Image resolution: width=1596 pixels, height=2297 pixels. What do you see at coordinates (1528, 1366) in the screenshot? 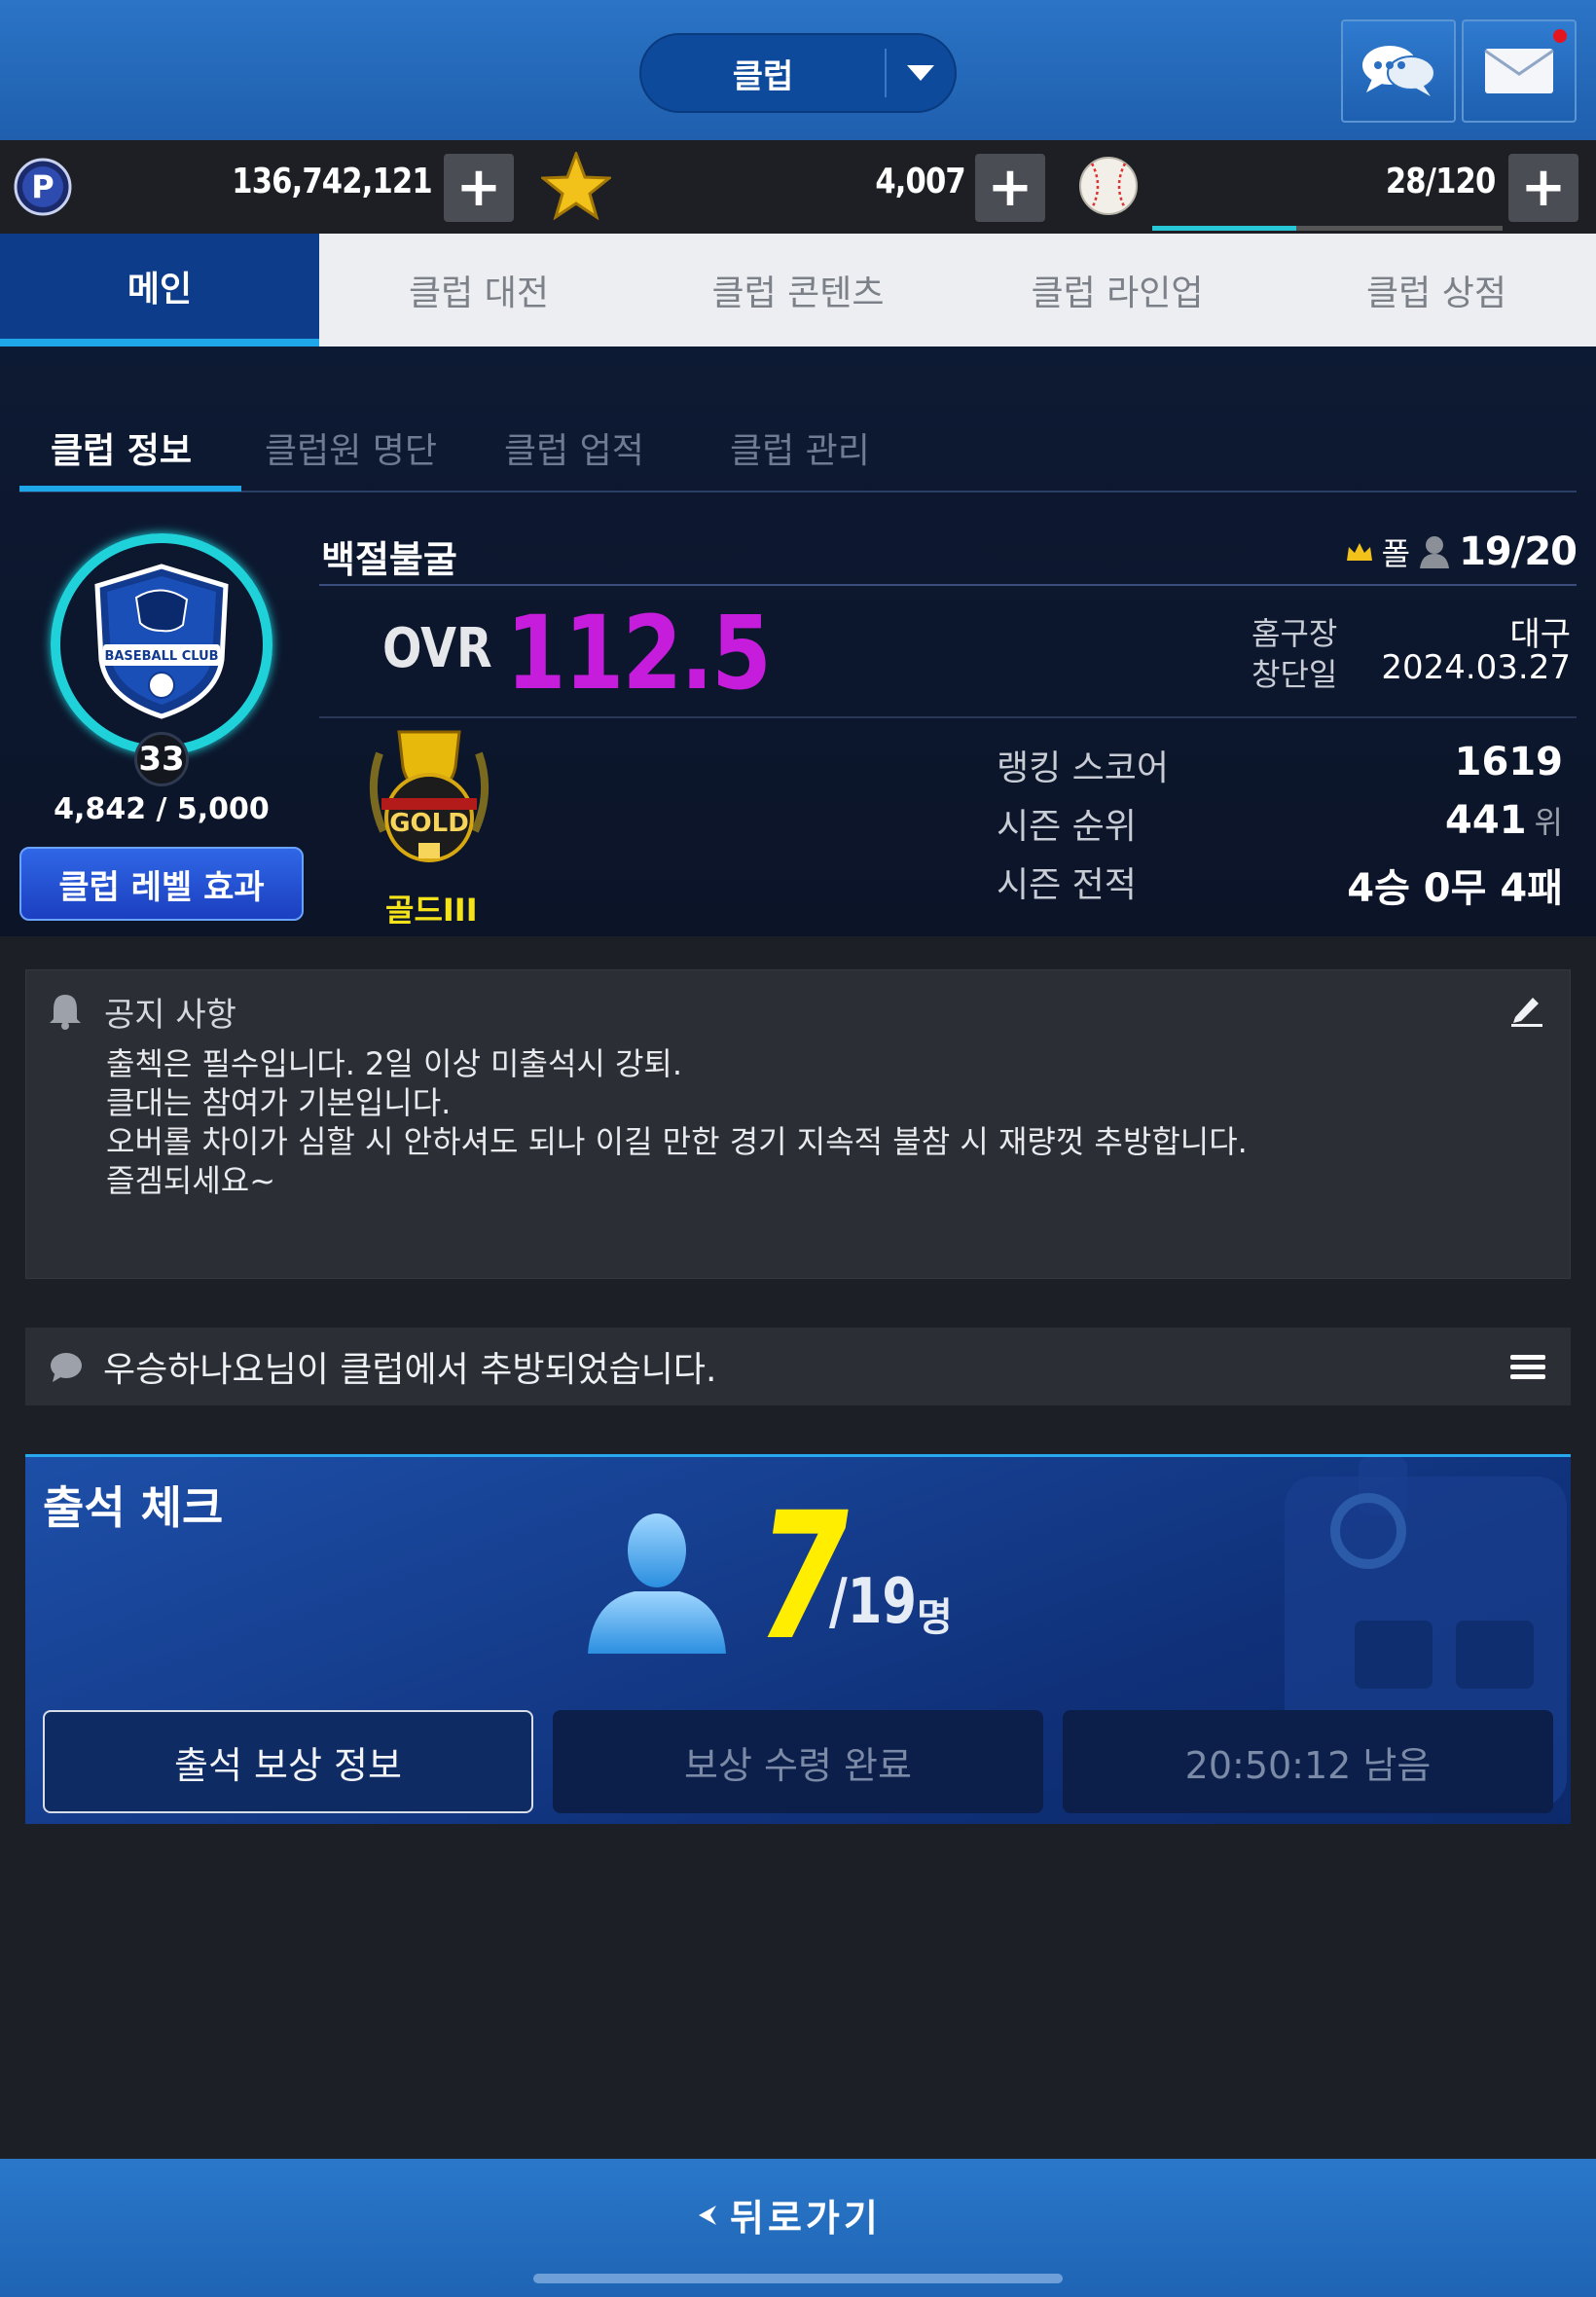
I see `menu-icon` at bounding box center [1528, 1366].